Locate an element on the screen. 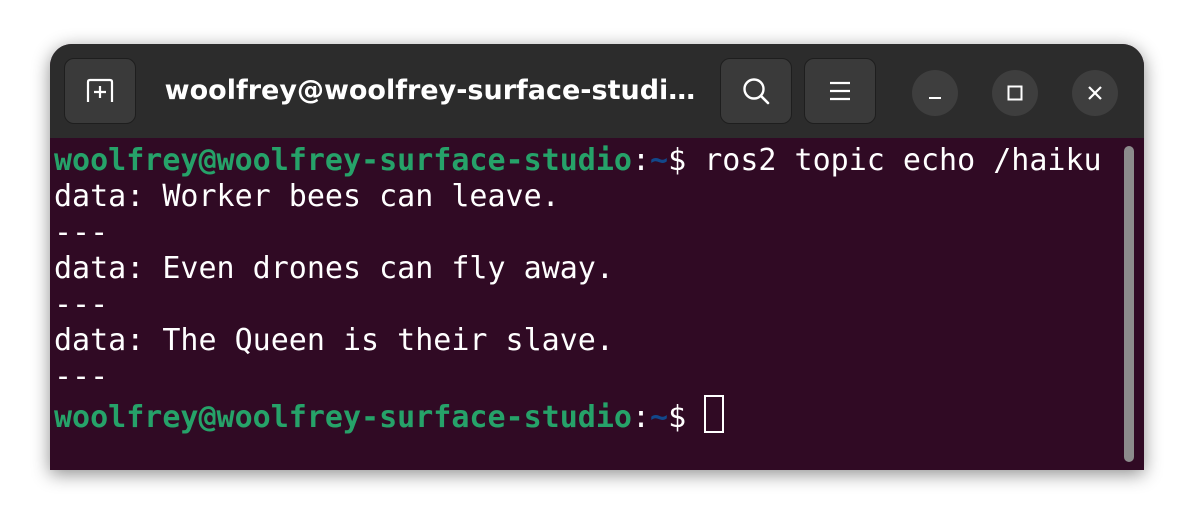 This screenshot has width=1194, height=526. new-tab-button is located at coordinates (100, 91).